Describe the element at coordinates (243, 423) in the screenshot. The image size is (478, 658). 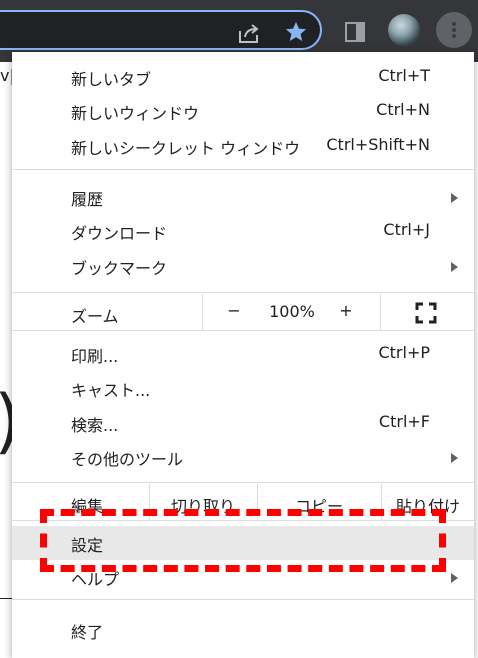
I see `menu-item-find: 検索... Ctrl+F` at that location.